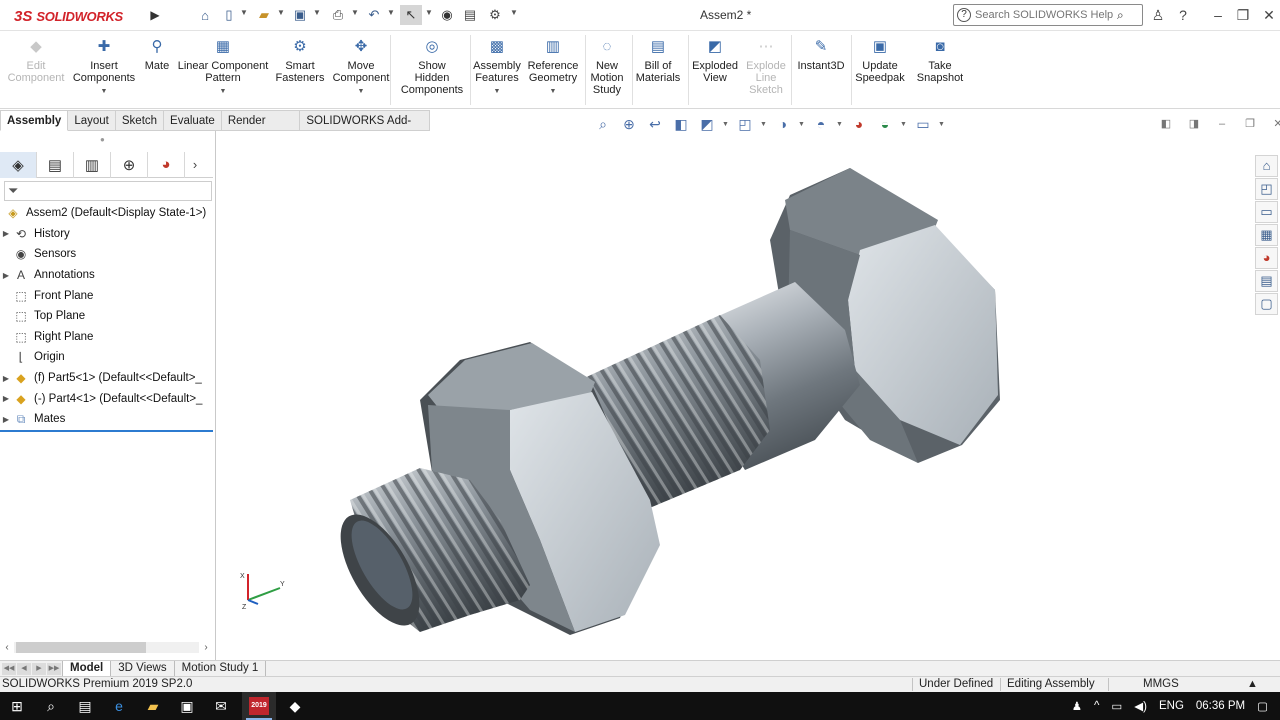 The height and width of the screenshot is (720, 1280). What do you see at coordinates (1252, 684) in the screenshot?
I see `status-info-icon: ▲` at bounding box center [1252, 684].